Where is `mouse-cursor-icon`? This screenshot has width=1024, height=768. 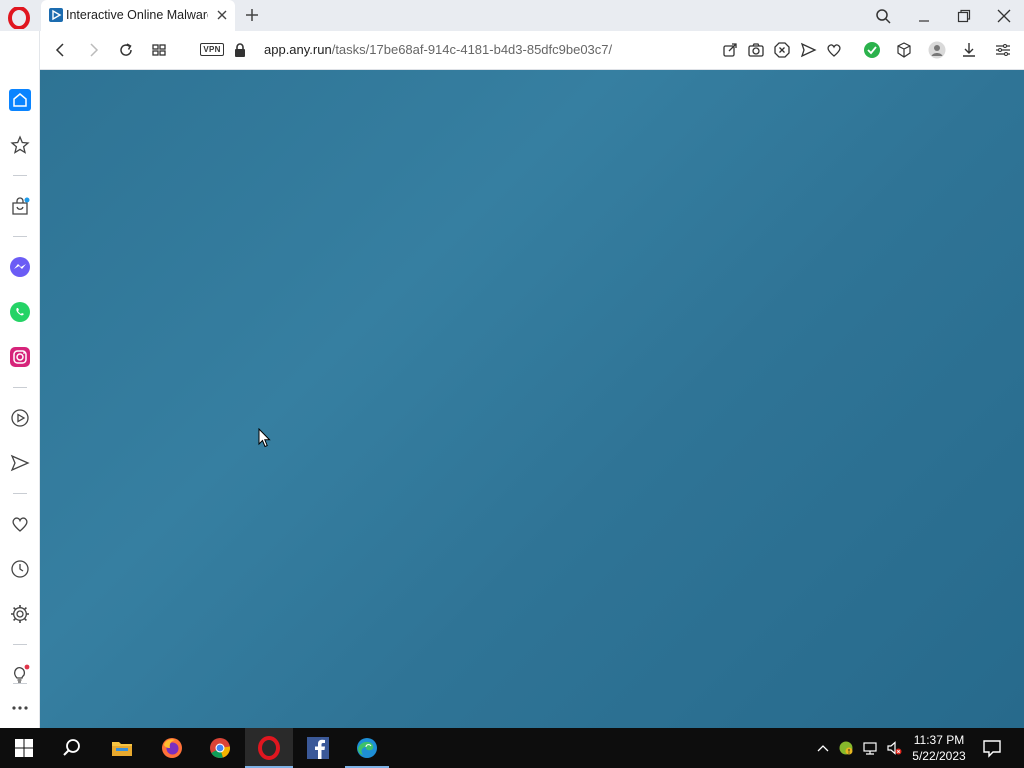 mouse-cursor-icon is located at coordinates (264, 438).